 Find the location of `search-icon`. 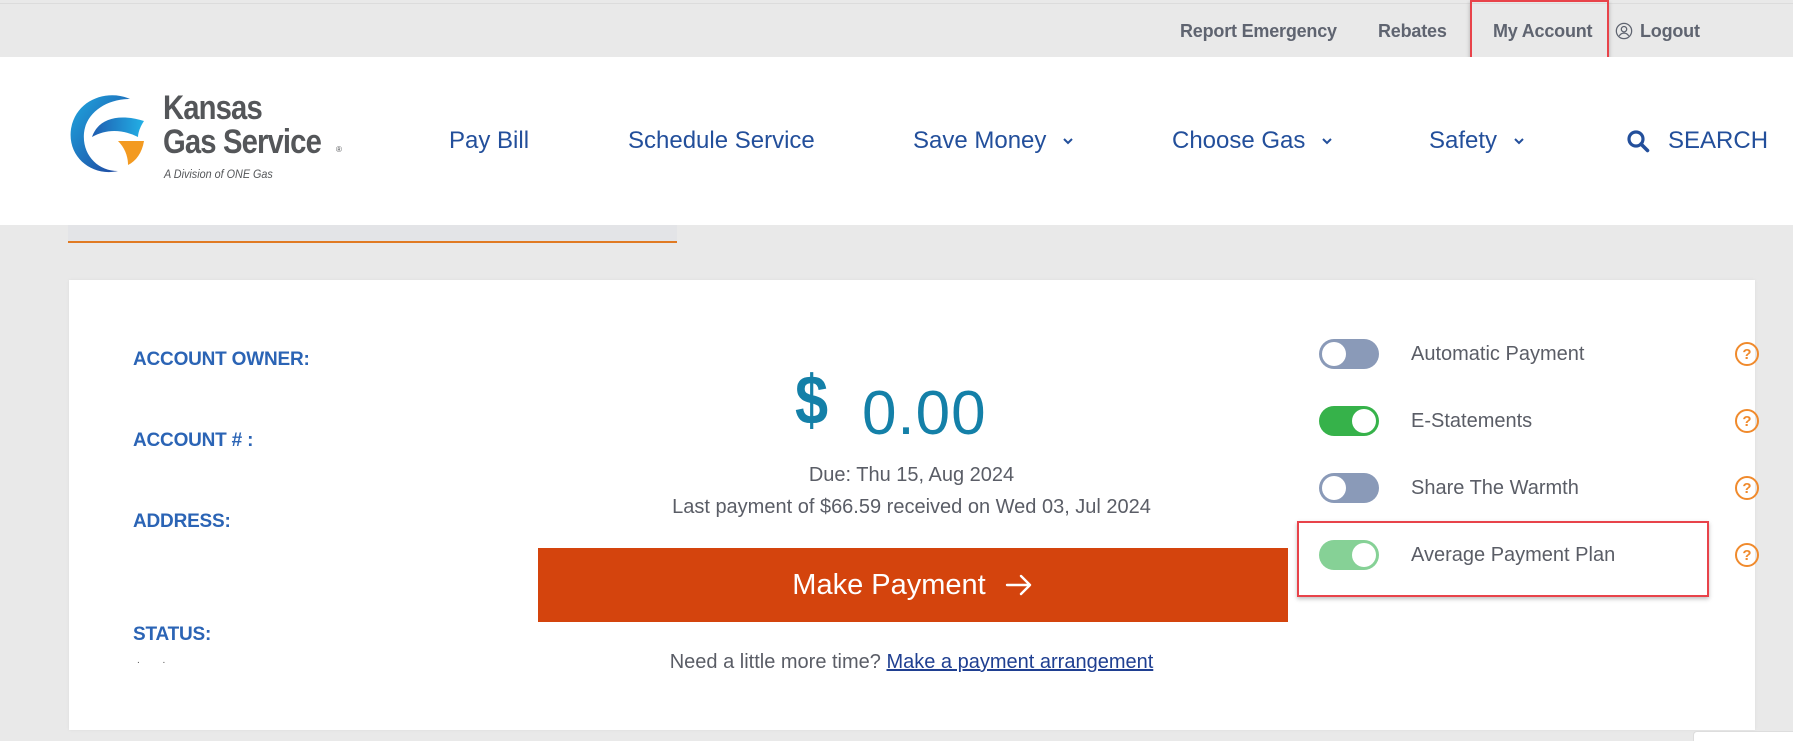

search-icon is located at coordinates (1638, 141).